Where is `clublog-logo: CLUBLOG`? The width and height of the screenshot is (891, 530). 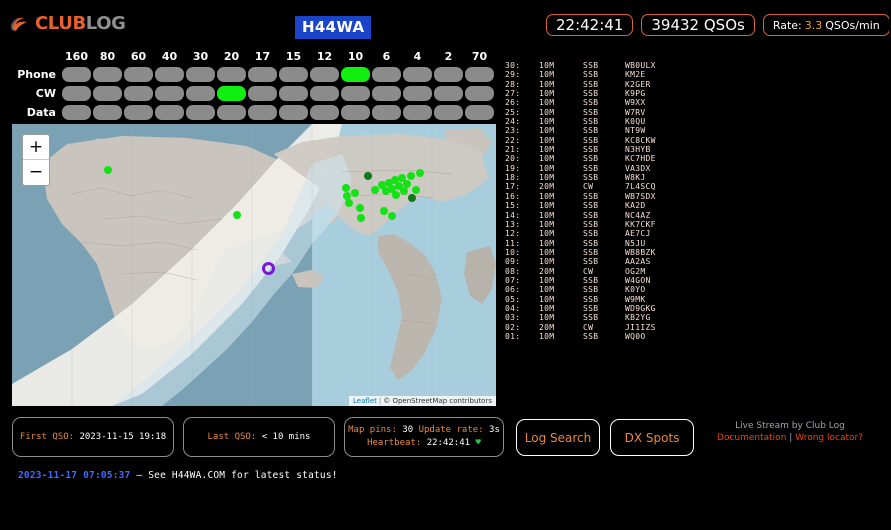
clublog-logo: CLUBLOG is located at coordinates (68, 23).